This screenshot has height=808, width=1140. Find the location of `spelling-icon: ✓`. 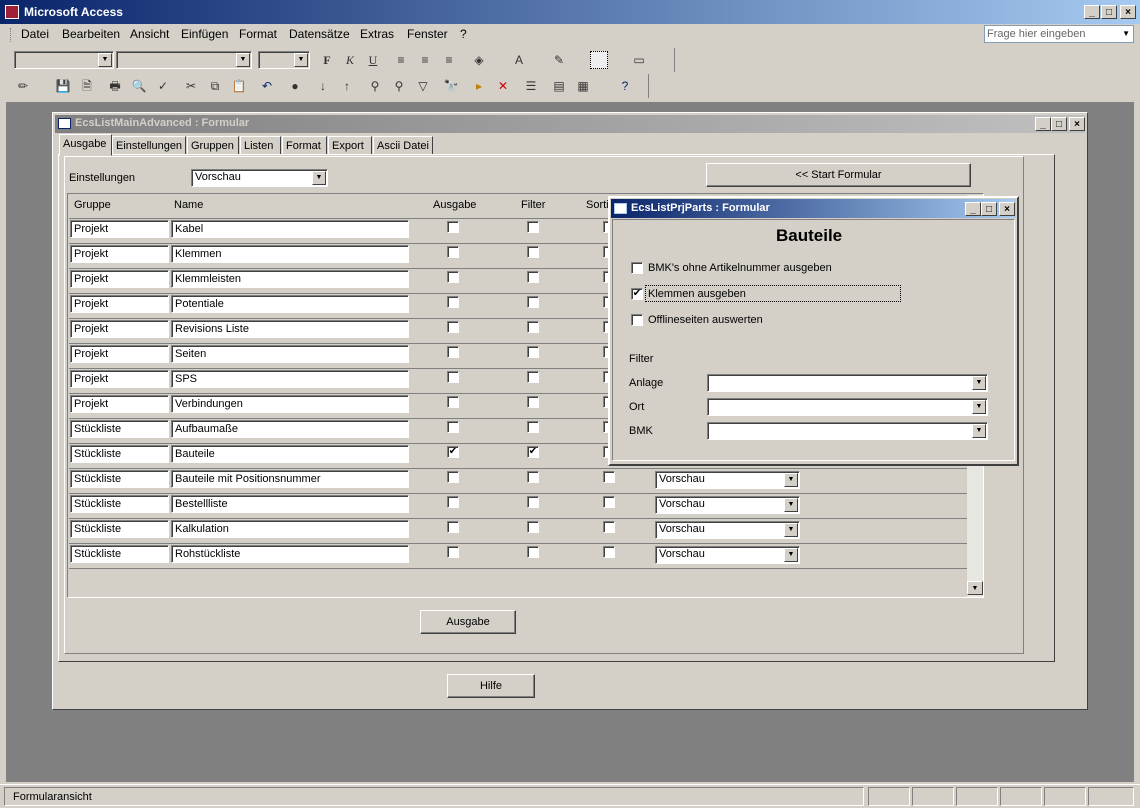

spelling-icon: ✓ is located at coordinates (163, 86).